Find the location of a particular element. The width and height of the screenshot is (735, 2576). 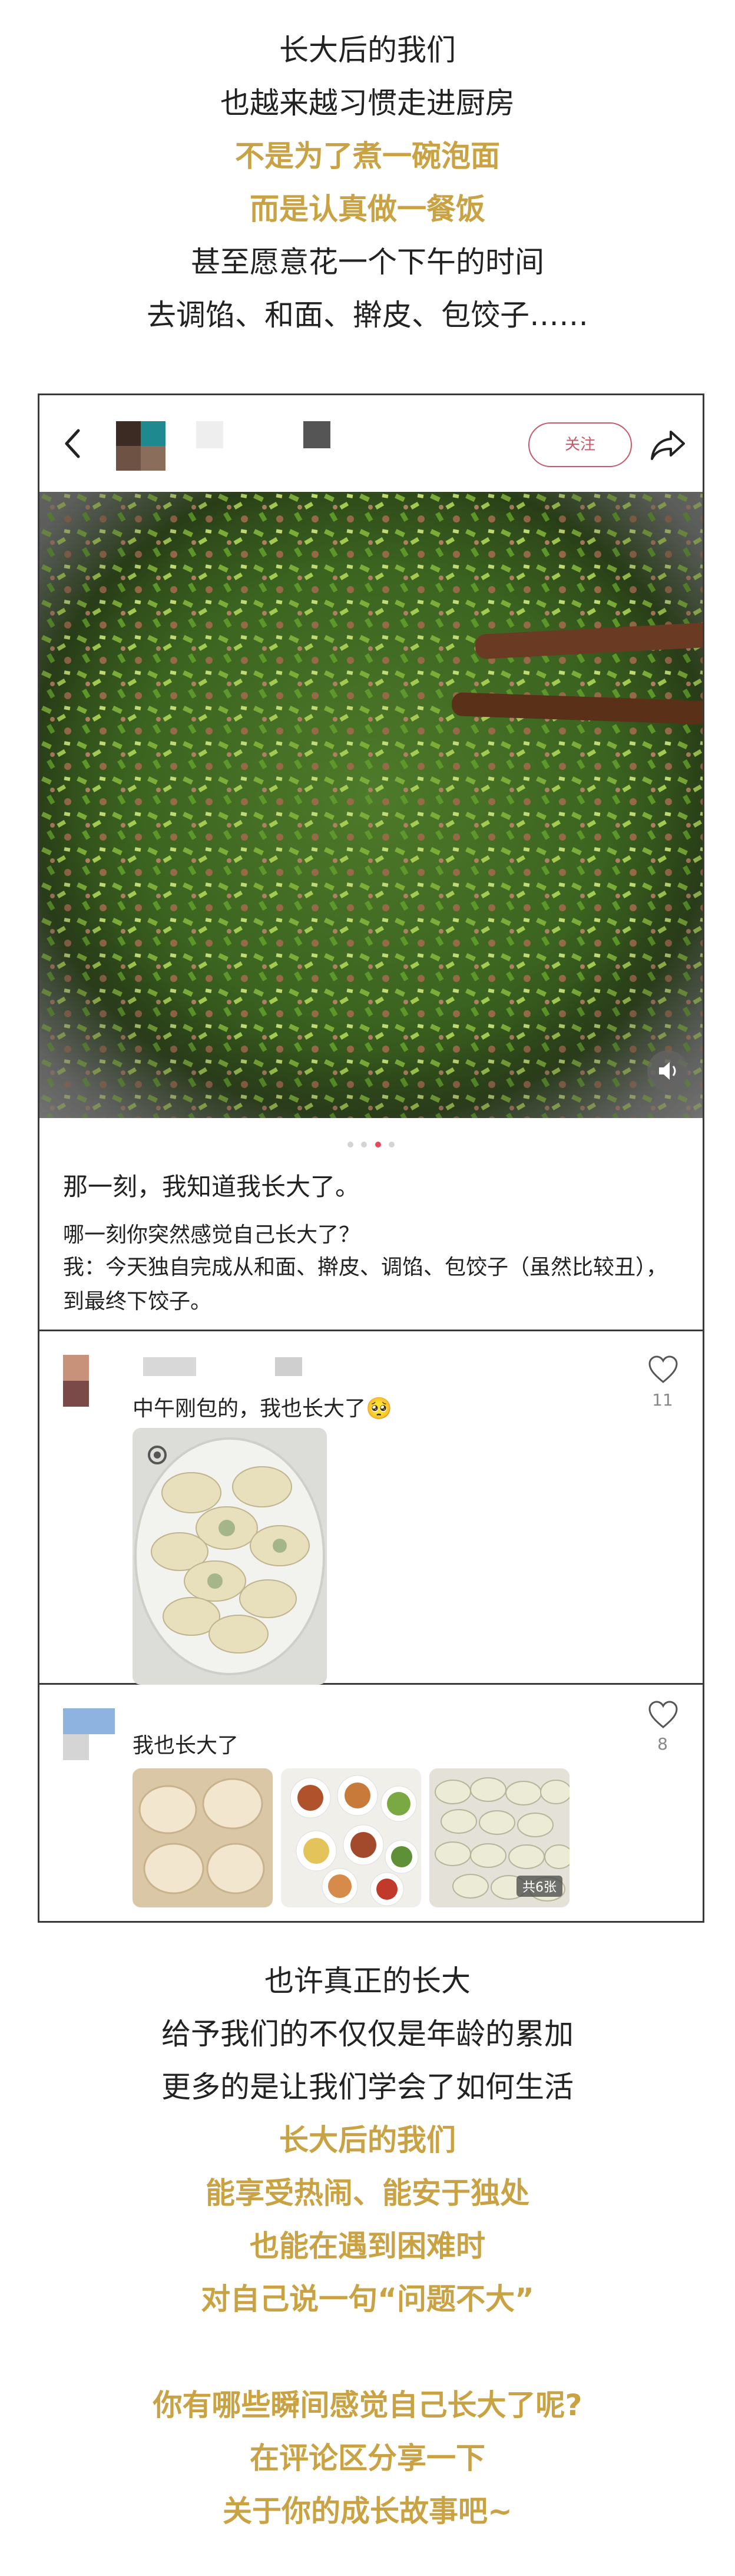

intro-line: 甚至愿意花一个下午的时间 is located at coordinates (367, 262).